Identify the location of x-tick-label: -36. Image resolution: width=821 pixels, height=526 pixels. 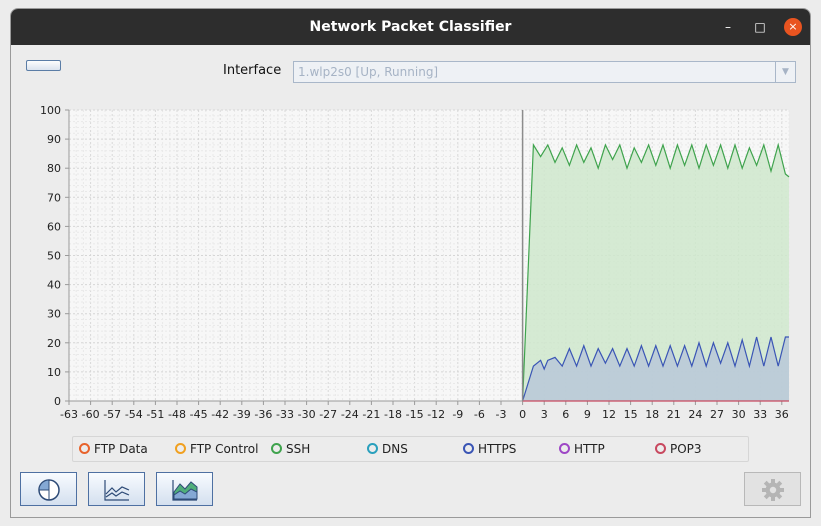
(263, 414).